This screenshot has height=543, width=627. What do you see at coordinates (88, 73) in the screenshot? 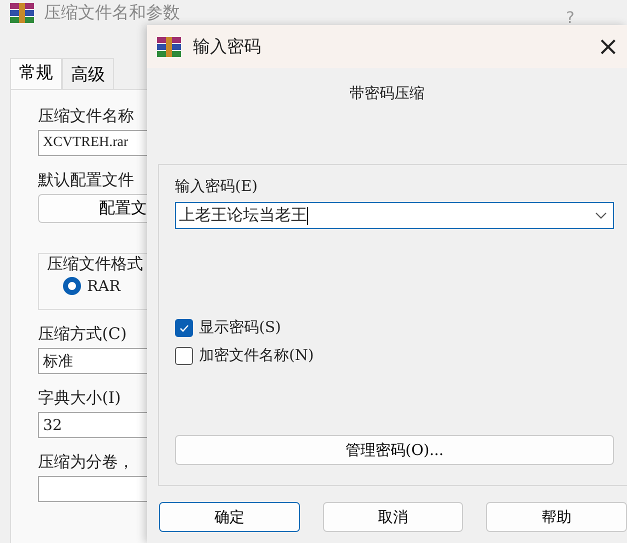
I see `tab: 高级` at bounding box center [88, 73].